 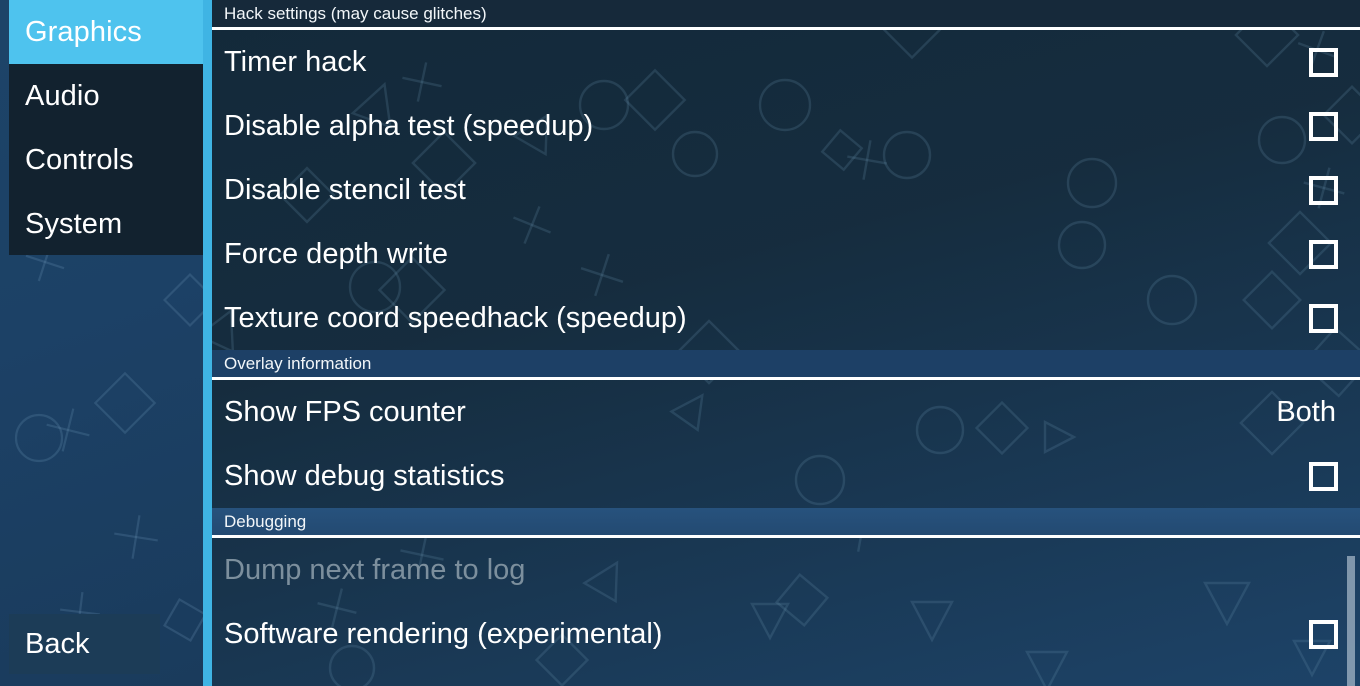 I want to click on checkbox-disable-alpha-test, so click(x=1323, y=126).